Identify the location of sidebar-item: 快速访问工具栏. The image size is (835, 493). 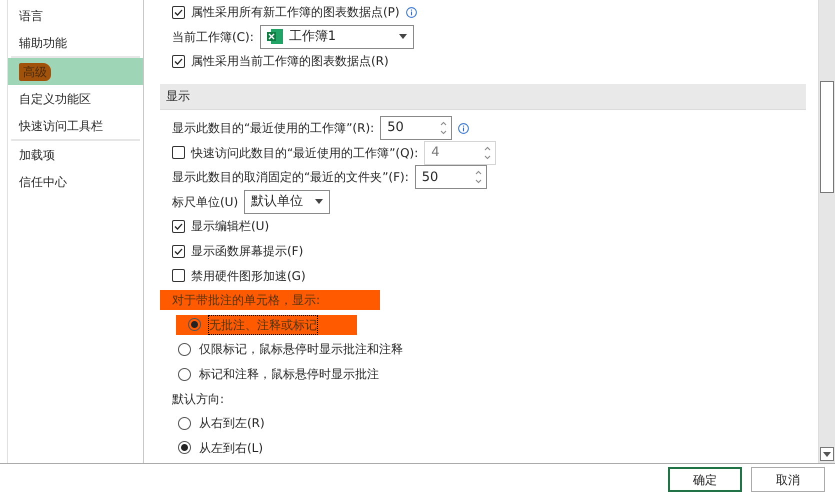
(75, 125).